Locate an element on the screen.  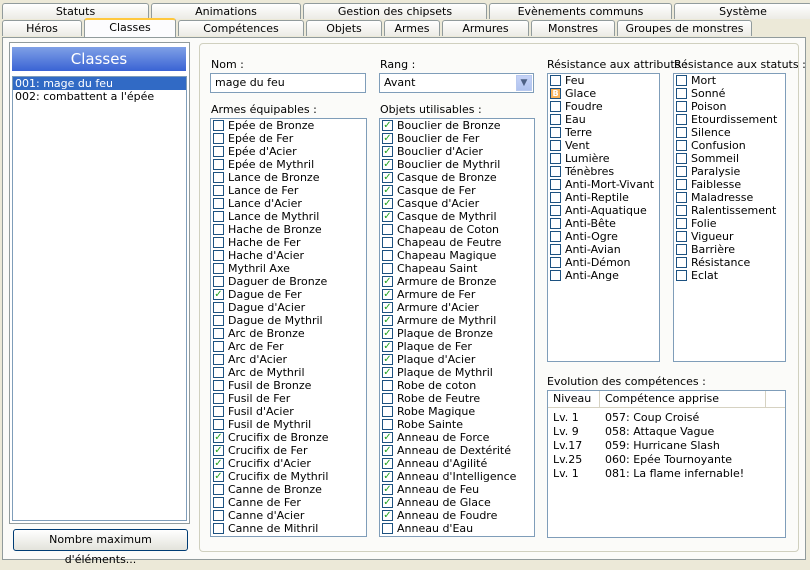
checkbox-row: Anti-Démon is located at coordinates (603, 262).